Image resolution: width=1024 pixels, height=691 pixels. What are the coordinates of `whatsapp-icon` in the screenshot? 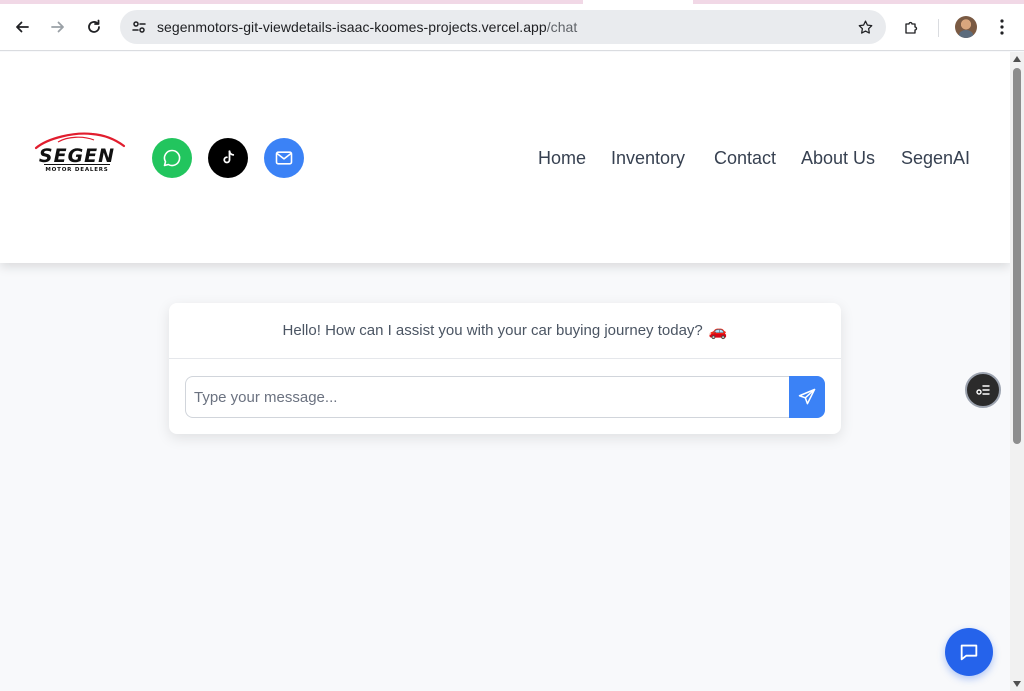 It's located at (172, 158).